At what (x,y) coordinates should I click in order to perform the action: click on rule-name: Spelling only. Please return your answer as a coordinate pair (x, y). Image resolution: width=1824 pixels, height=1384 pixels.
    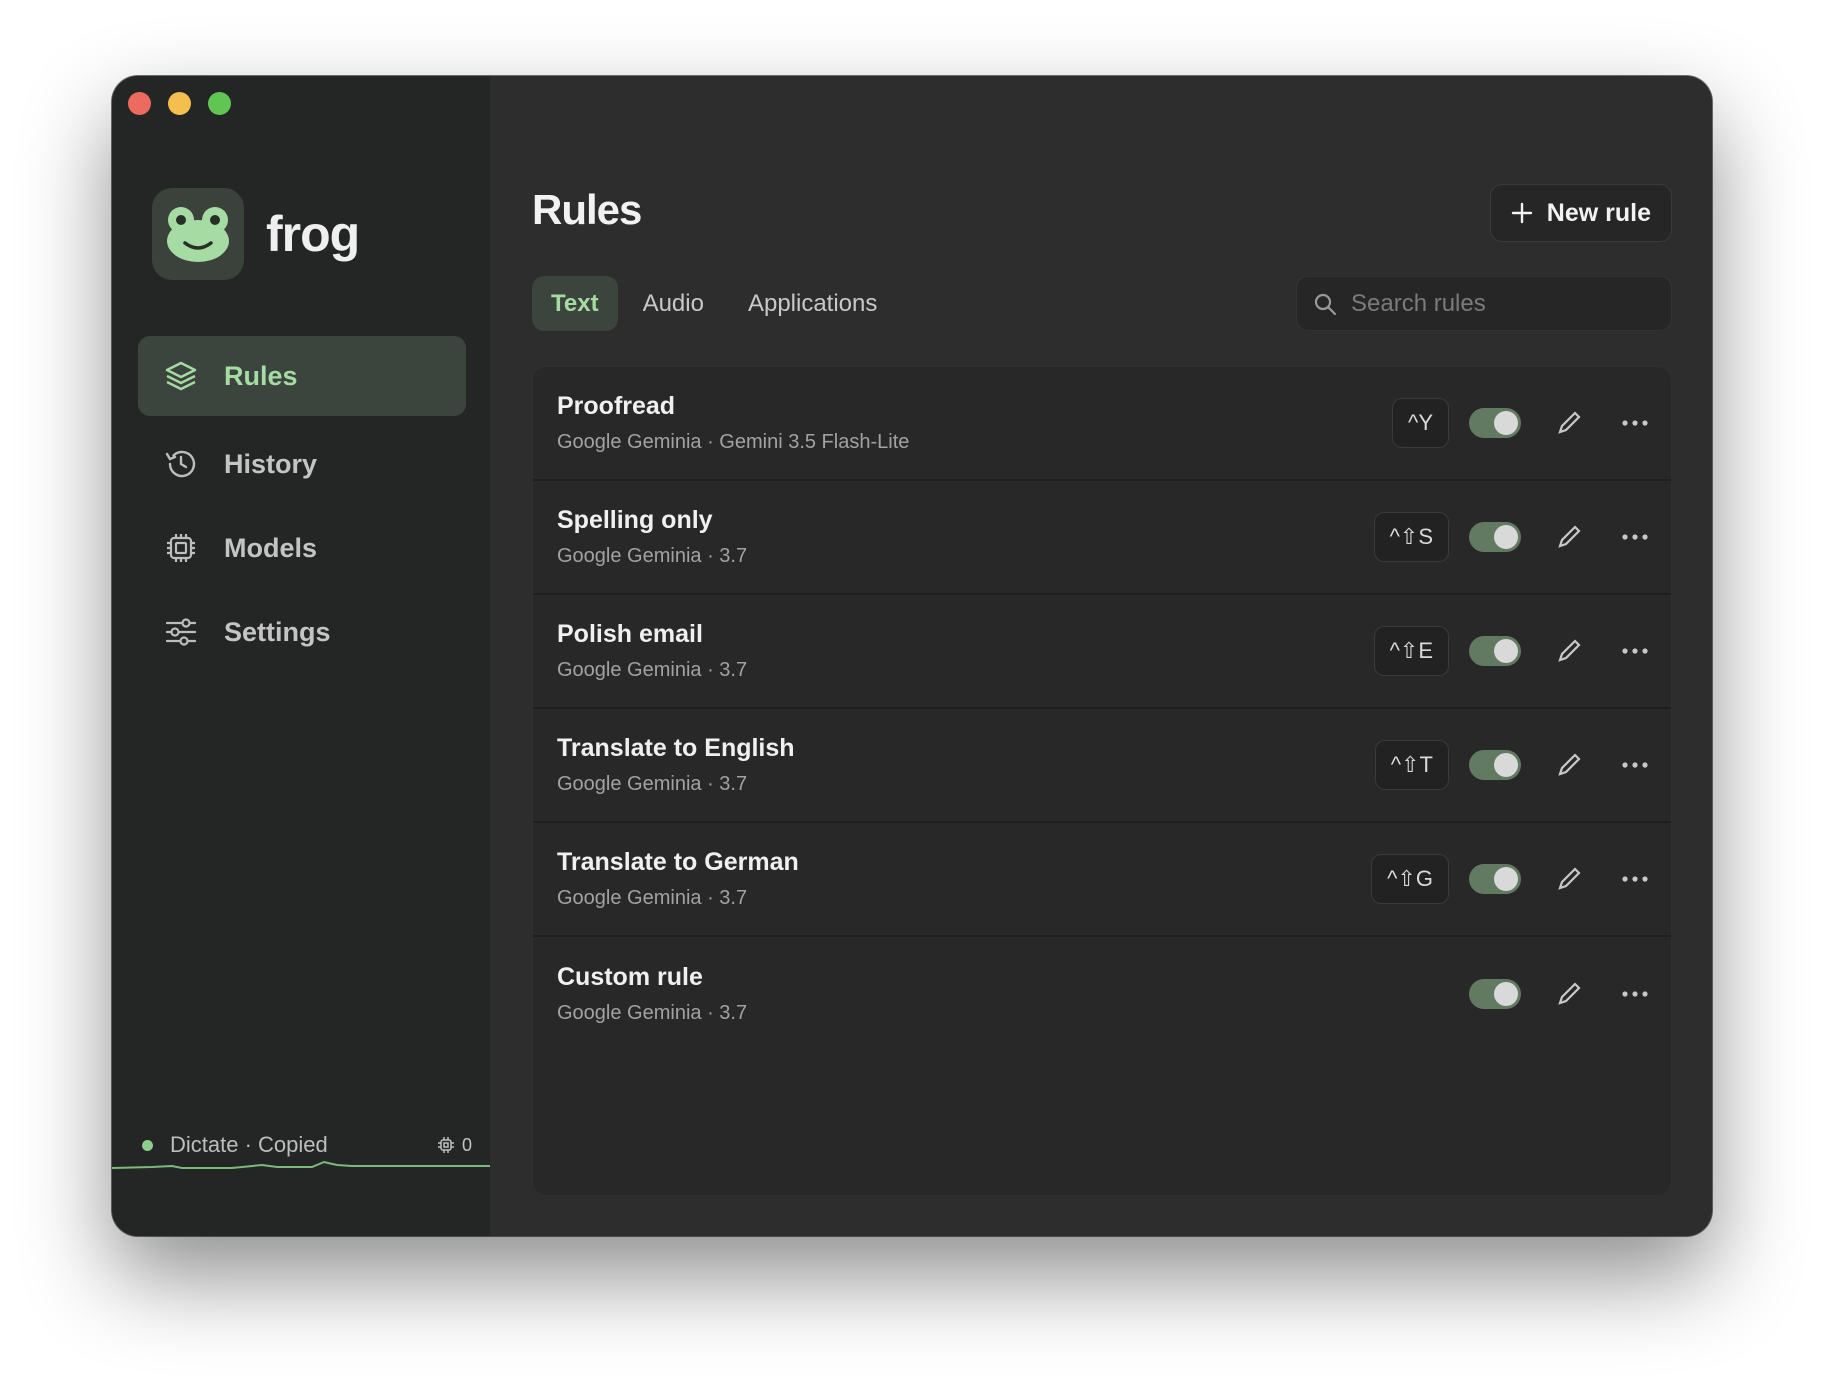
    Looking at the image, I should click on (635, 520).